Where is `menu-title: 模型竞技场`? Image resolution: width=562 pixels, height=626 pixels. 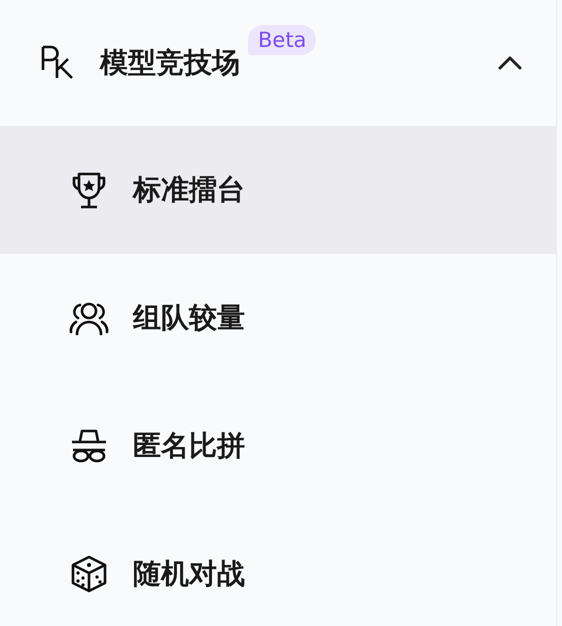 menu-title: 模型竞技场 is located at coordinates (170, 63).